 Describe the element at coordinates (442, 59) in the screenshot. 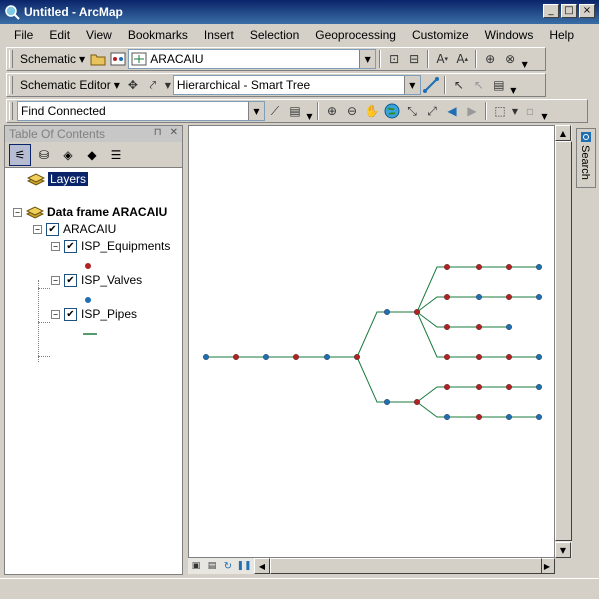

I see `decrease-font-icon: A ▾` at that location.